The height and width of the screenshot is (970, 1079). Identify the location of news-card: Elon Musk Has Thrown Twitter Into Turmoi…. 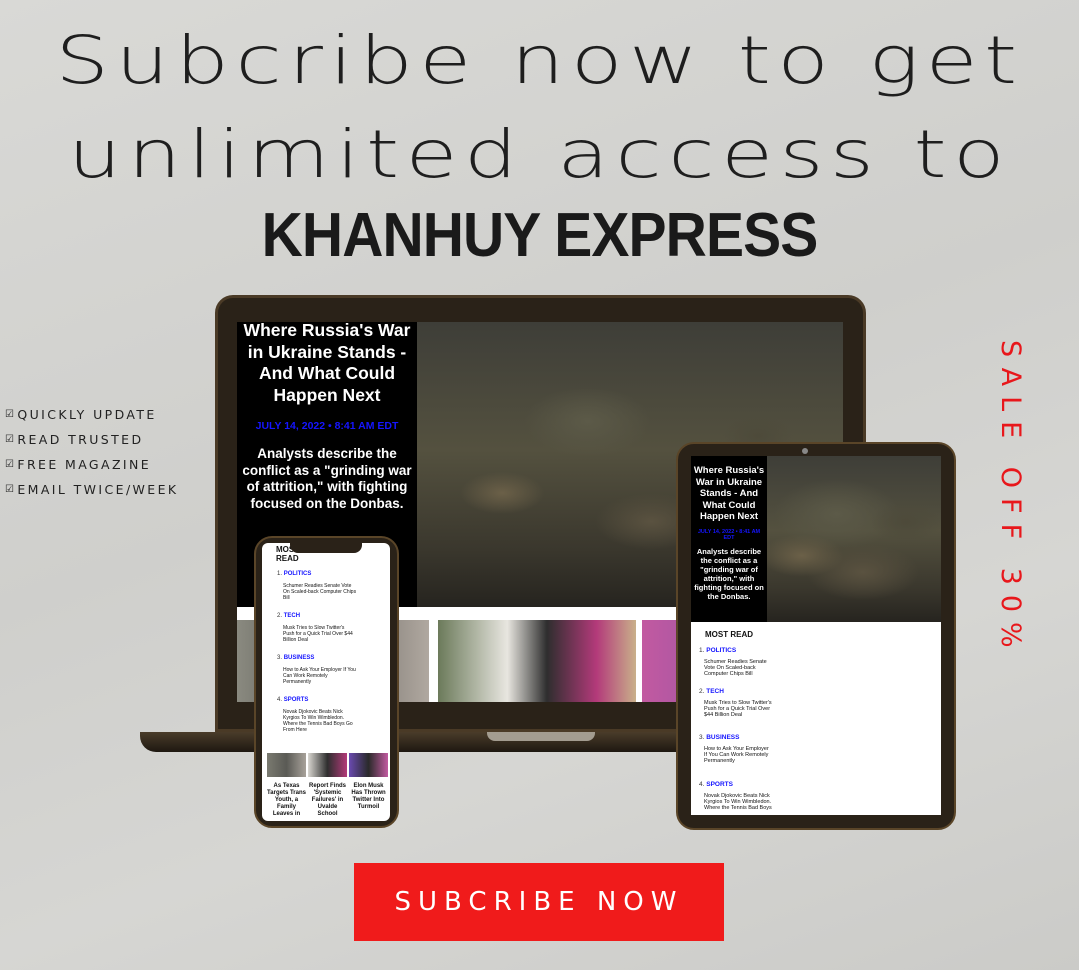
(368, 797).